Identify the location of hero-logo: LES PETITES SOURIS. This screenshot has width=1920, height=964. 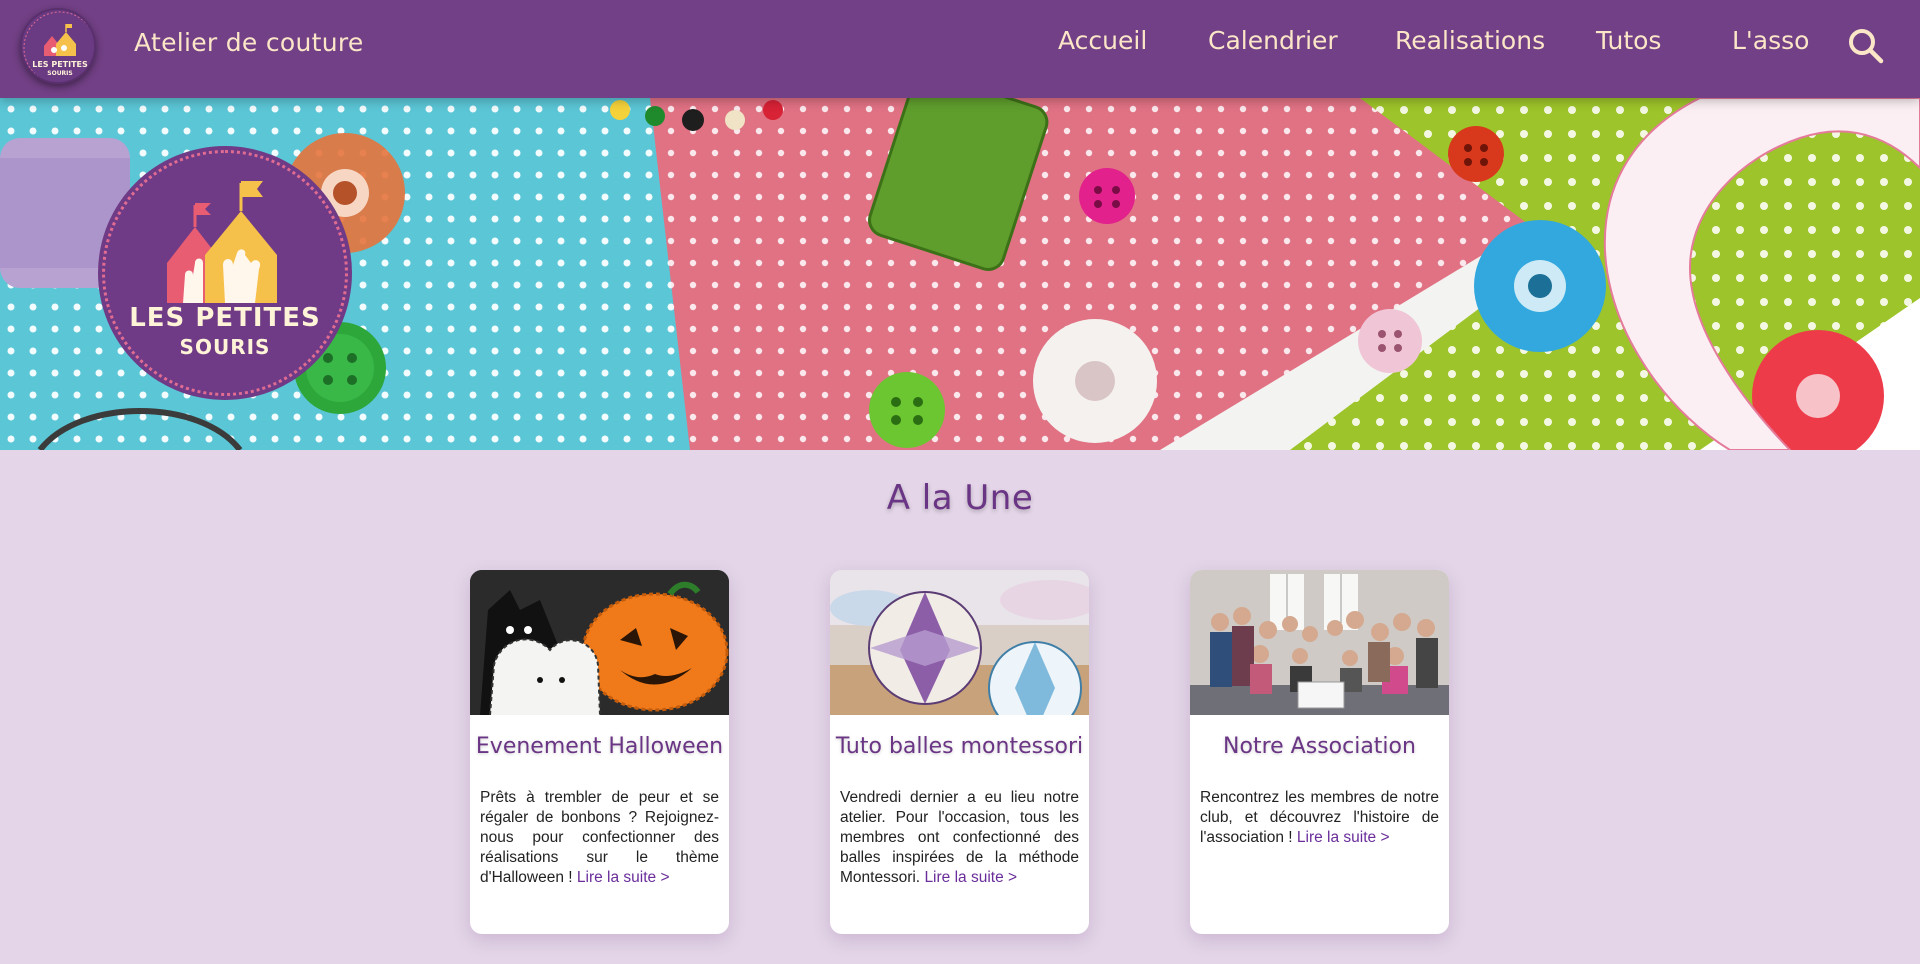
(225, 273).